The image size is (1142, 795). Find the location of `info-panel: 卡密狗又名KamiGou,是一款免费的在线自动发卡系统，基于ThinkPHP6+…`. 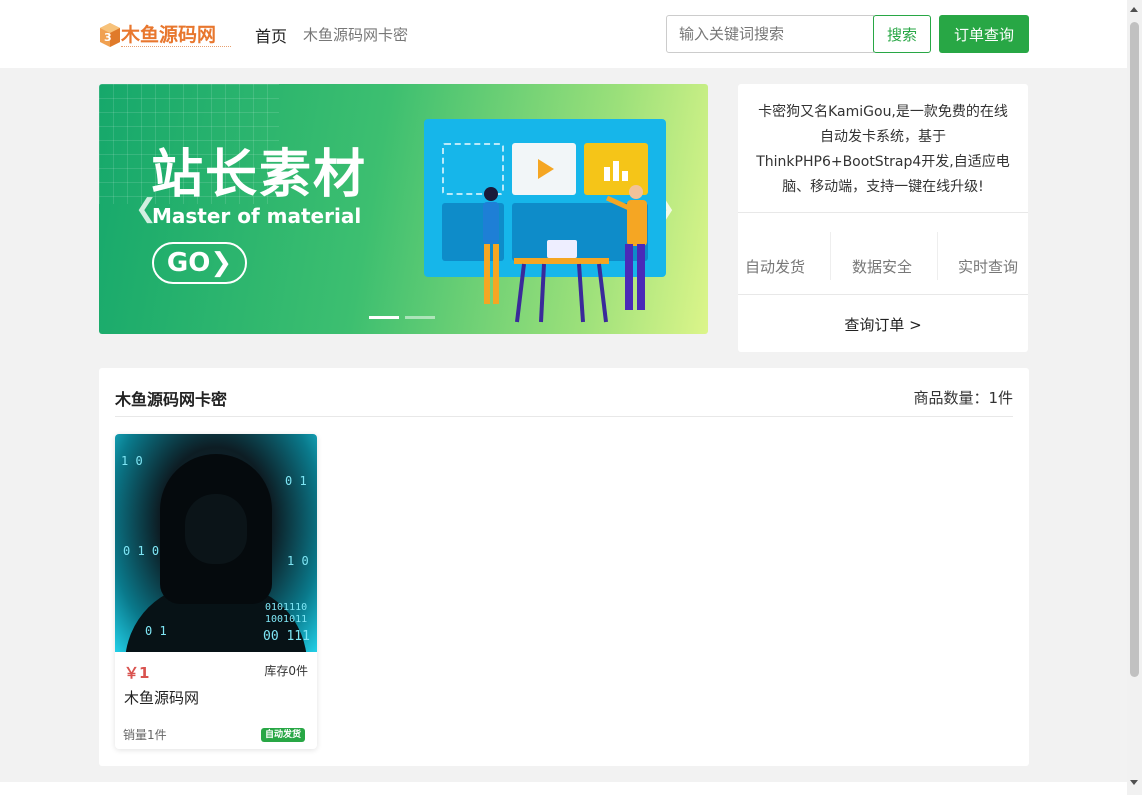

info-panel: 卡密狗又名KamiGou,是一款免费的在线自动发卡系统，基于ThinkPHP6+… is located at coordinates (883, 218).